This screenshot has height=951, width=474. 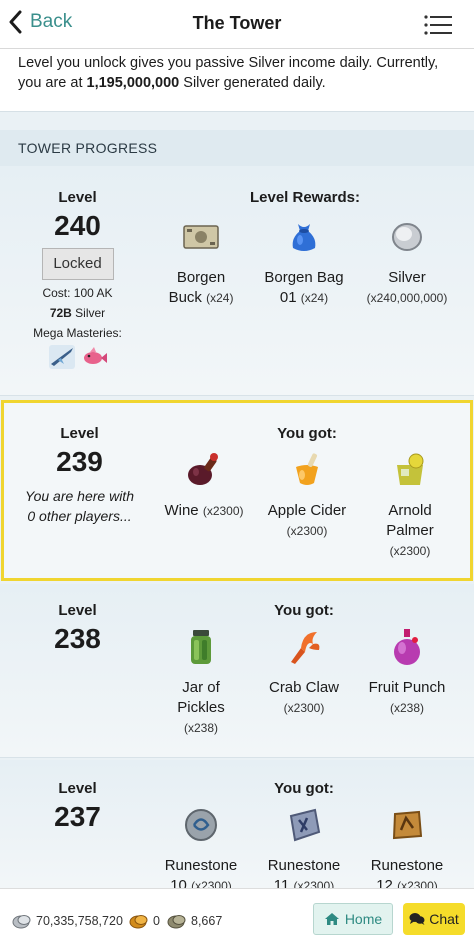 I want to click on pickle-jar-icon, so click(x=201, y=647).